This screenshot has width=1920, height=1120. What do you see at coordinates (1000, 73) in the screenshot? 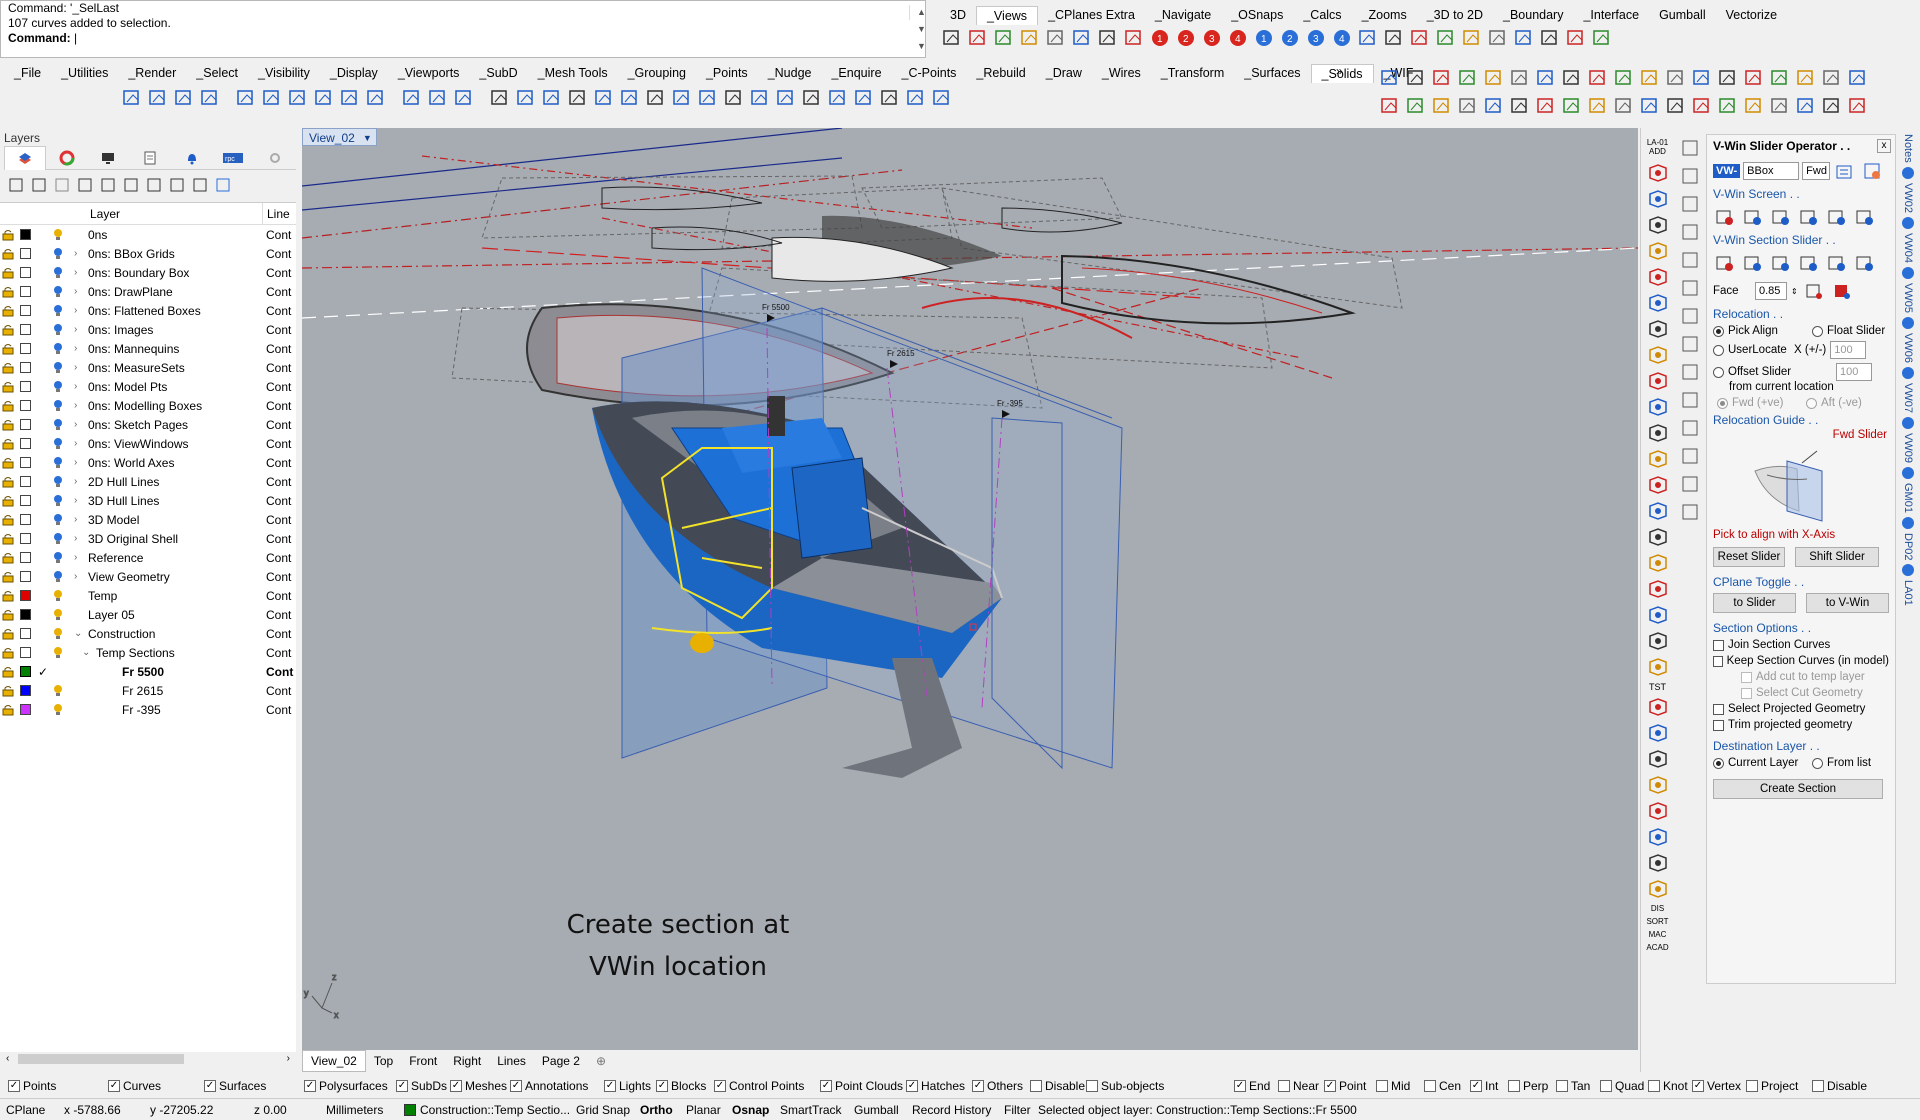
I see `main-tab-rebuild: _Rebuild` at bounding box center [1000, 73].